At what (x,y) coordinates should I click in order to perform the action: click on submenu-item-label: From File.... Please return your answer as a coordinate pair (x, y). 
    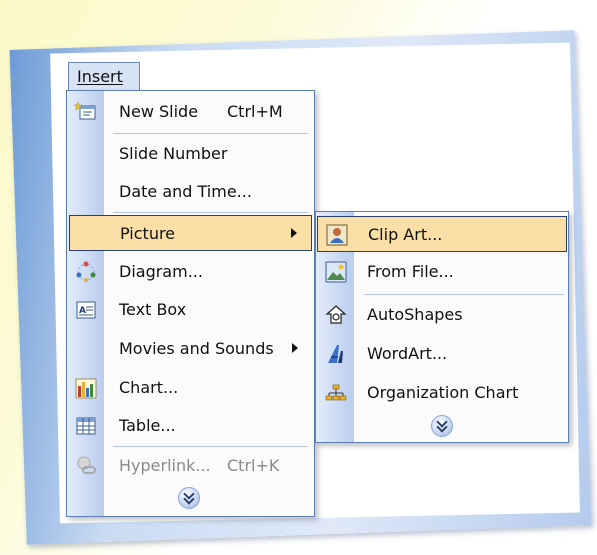
    Looking at the image, I should click on (410, 271).